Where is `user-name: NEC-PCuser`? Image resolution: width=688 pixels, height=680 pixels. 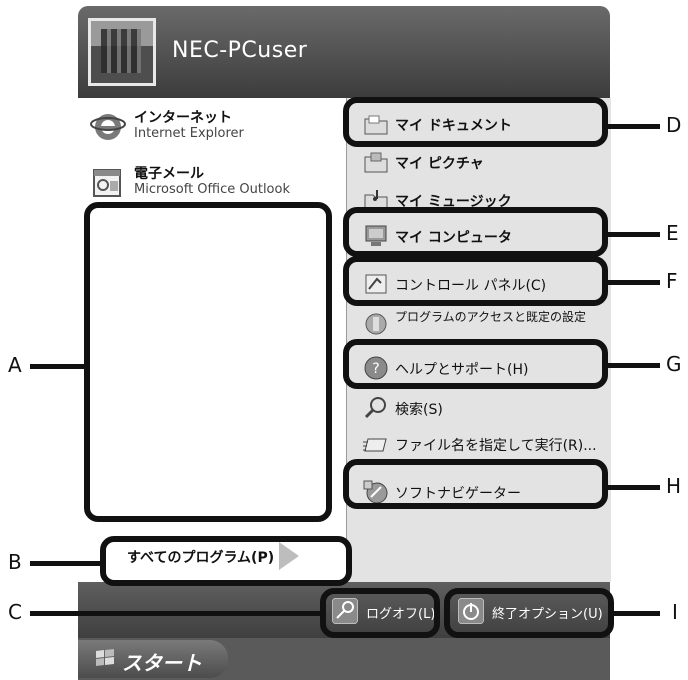
user-name: NEC-PCuser is located at coordinates (240, 50).